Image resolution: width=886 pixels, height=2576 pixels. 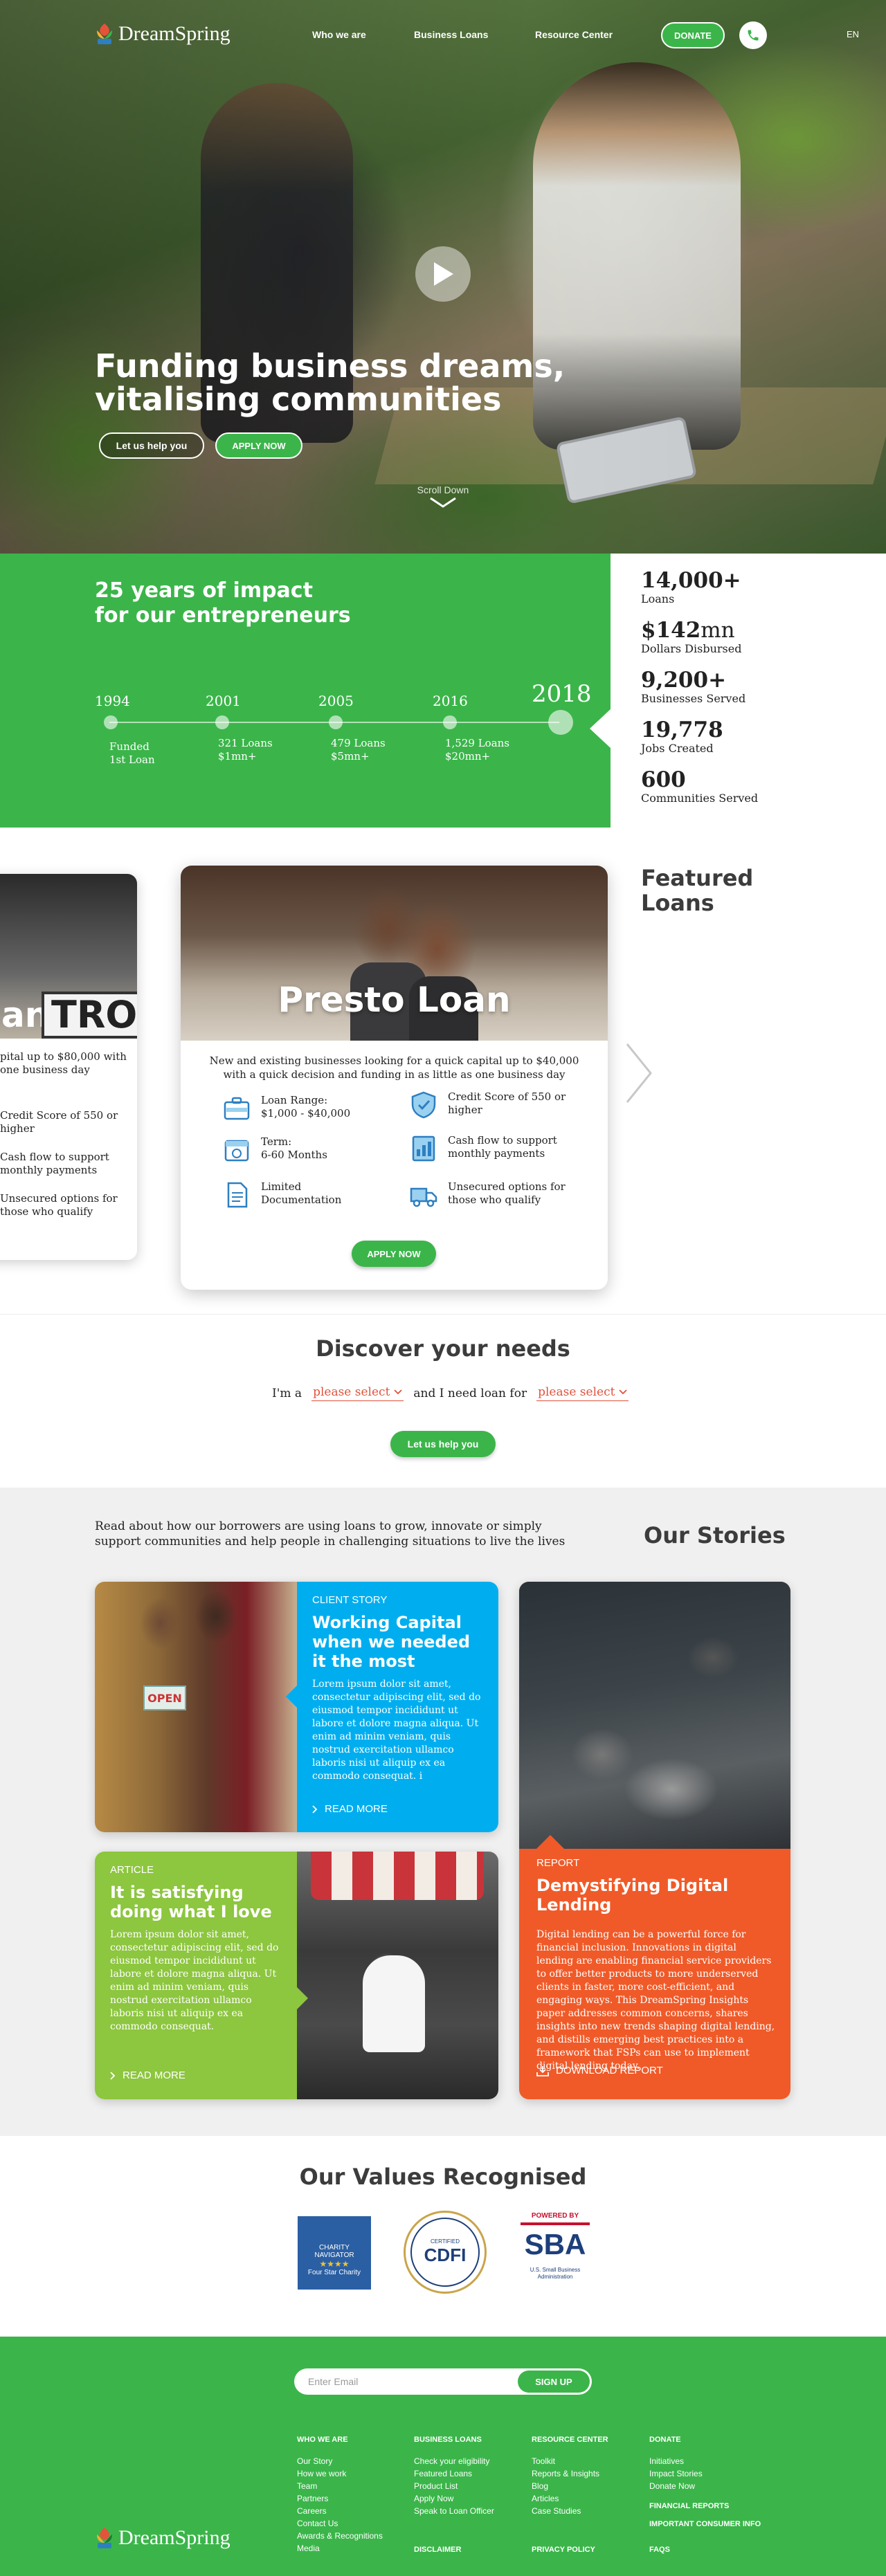 I want to click on nav-business-loans: Business Loans, so click(x=451, y=34).